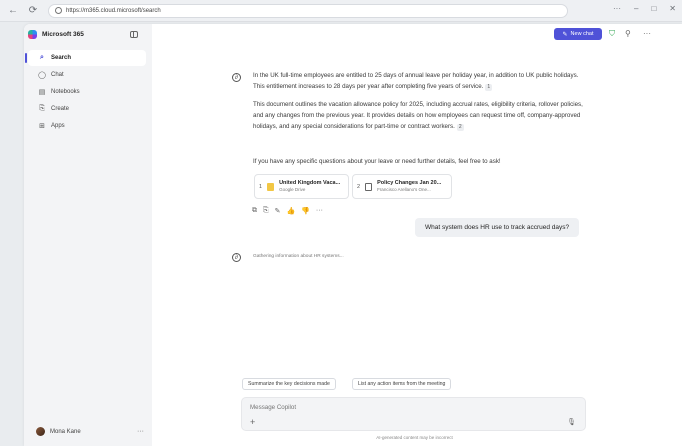 The width and height of the screenshot is (682, 446). I want to click on citation-badge: 2, so click(460, 127).